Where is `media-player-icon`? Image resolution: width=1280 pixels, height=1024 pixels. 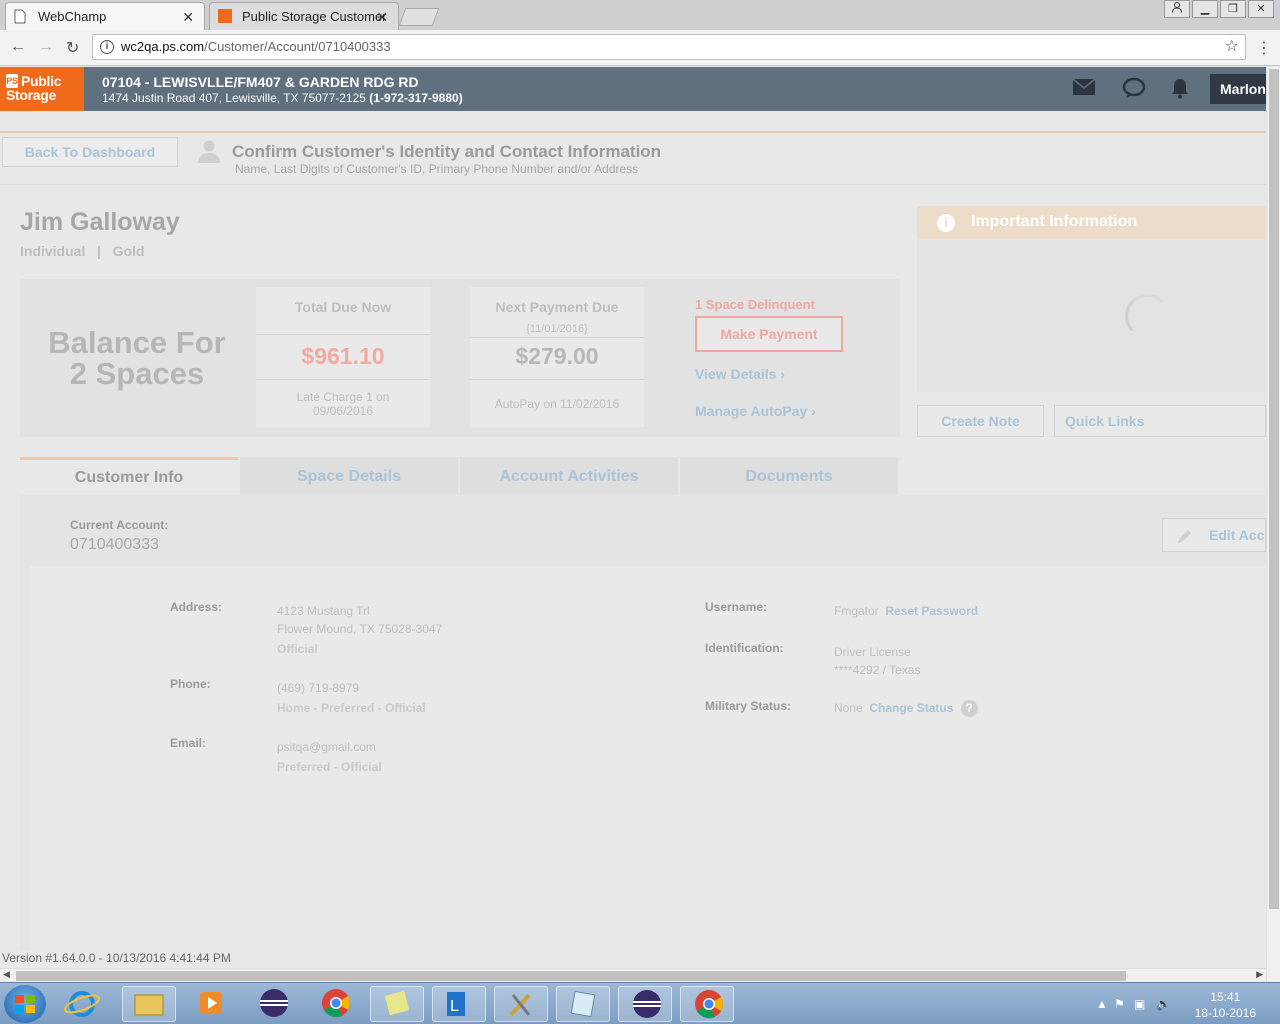
media-player-icon is located at coordinates (211, 1004).